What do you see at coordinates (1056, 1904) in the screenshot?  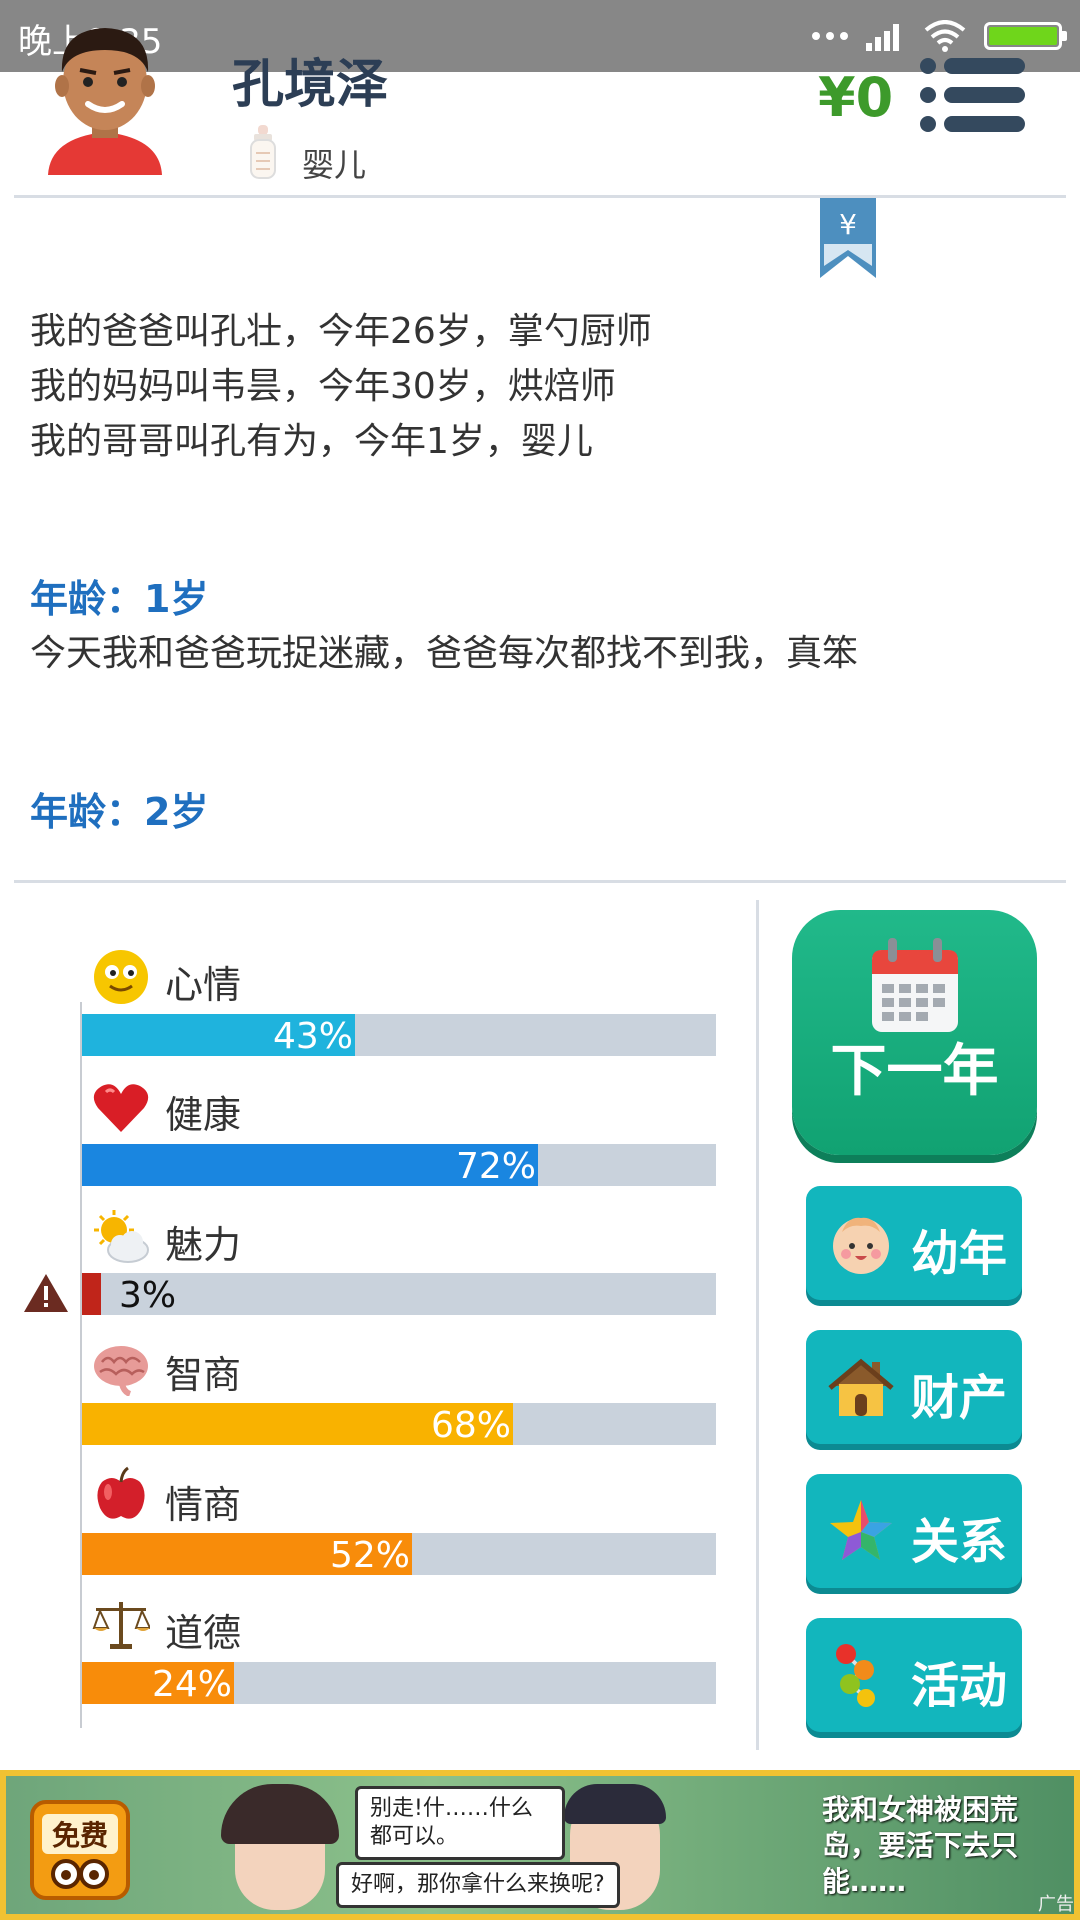 I see `ad-label: 广告` at bounding box center [1056, 1904].